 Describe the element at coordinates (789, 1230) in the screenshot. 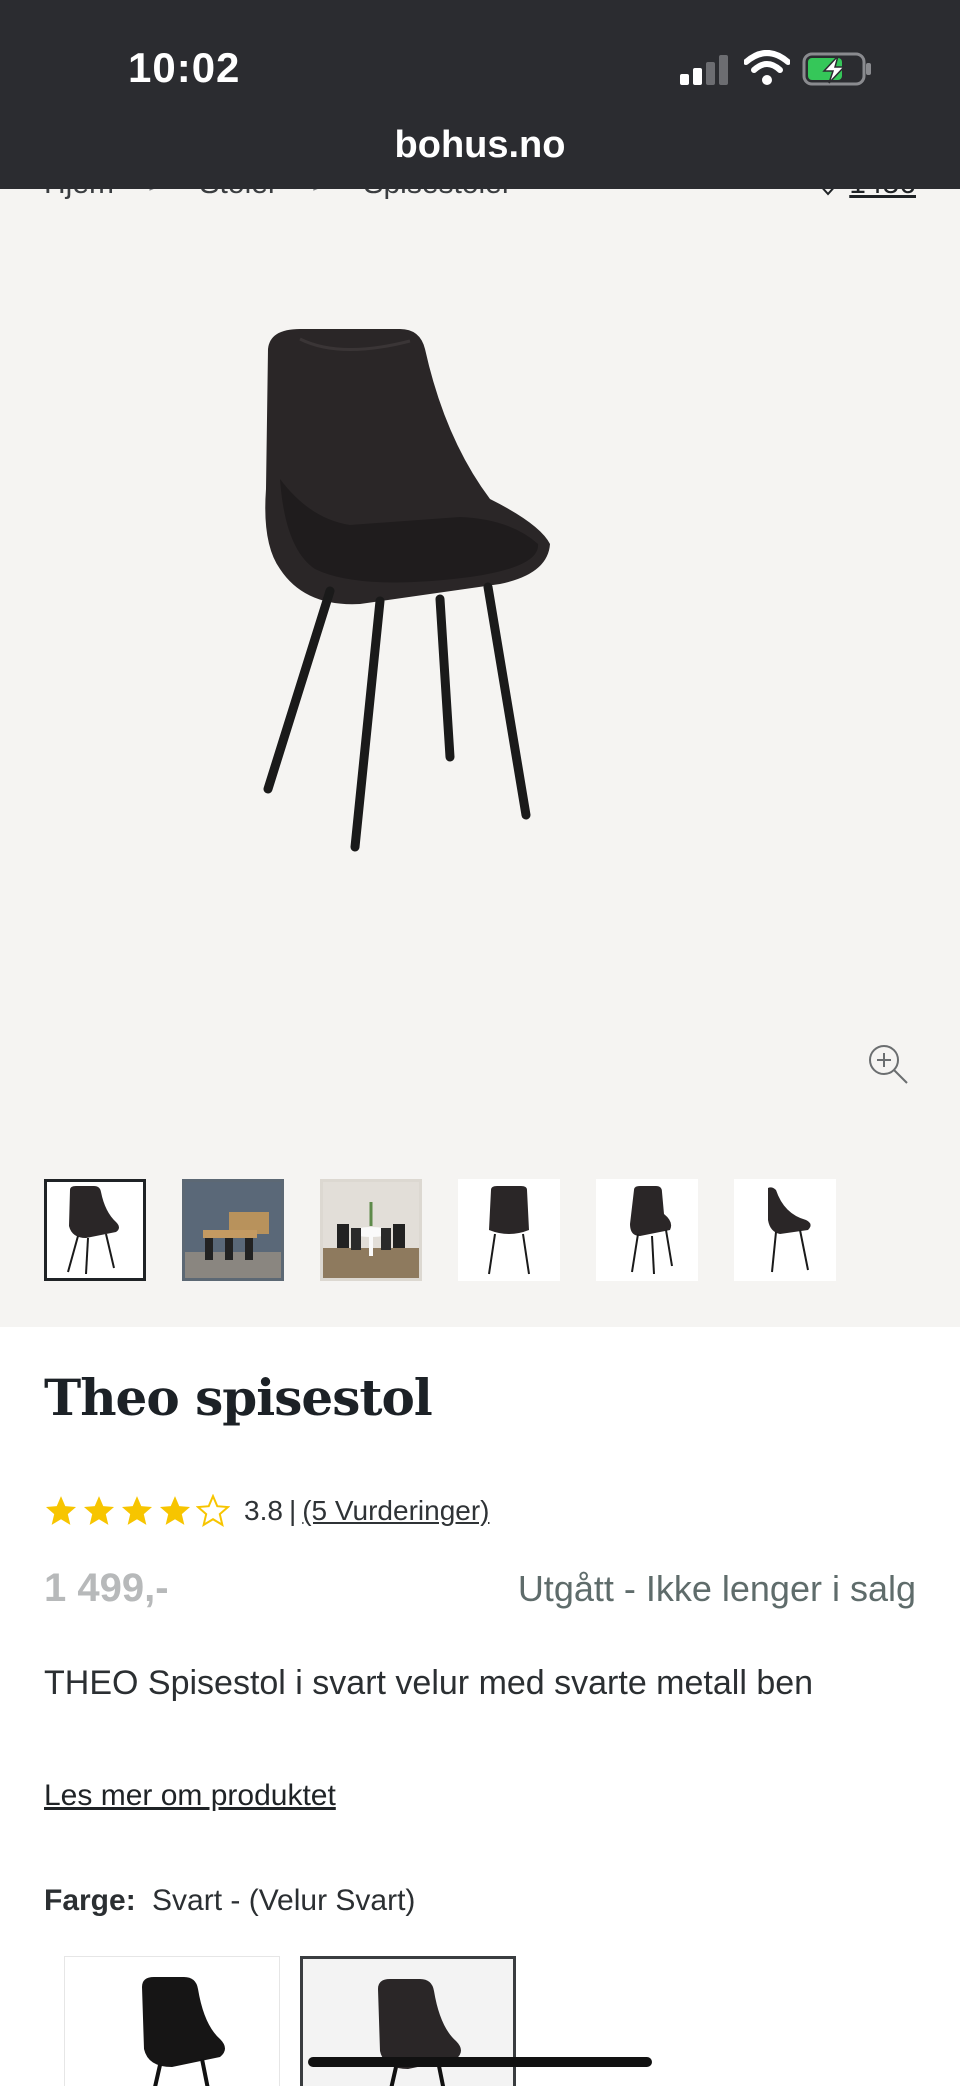

I see `chair-side-thumbnail-image` at that location.